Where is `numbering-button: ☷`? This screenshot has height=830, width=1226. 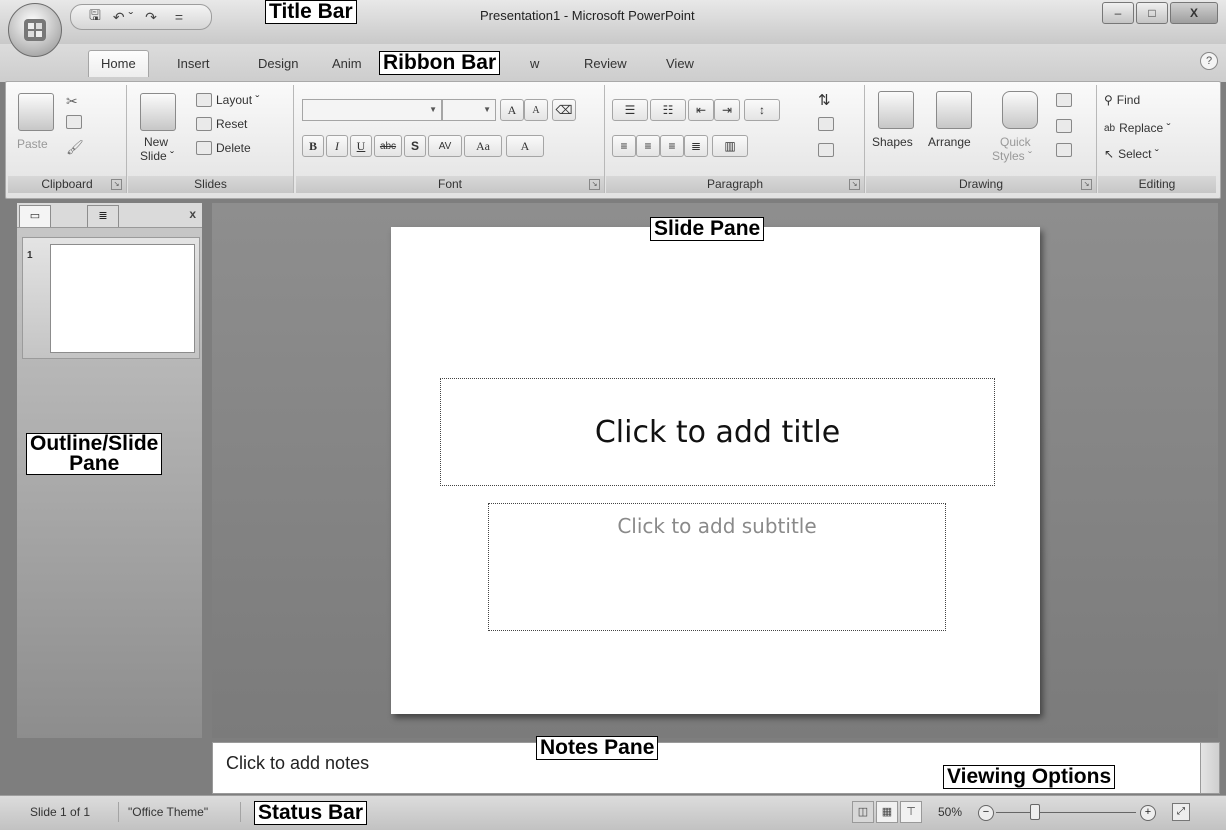 numbering-button: ☷ is located at coordinates (668, 110).